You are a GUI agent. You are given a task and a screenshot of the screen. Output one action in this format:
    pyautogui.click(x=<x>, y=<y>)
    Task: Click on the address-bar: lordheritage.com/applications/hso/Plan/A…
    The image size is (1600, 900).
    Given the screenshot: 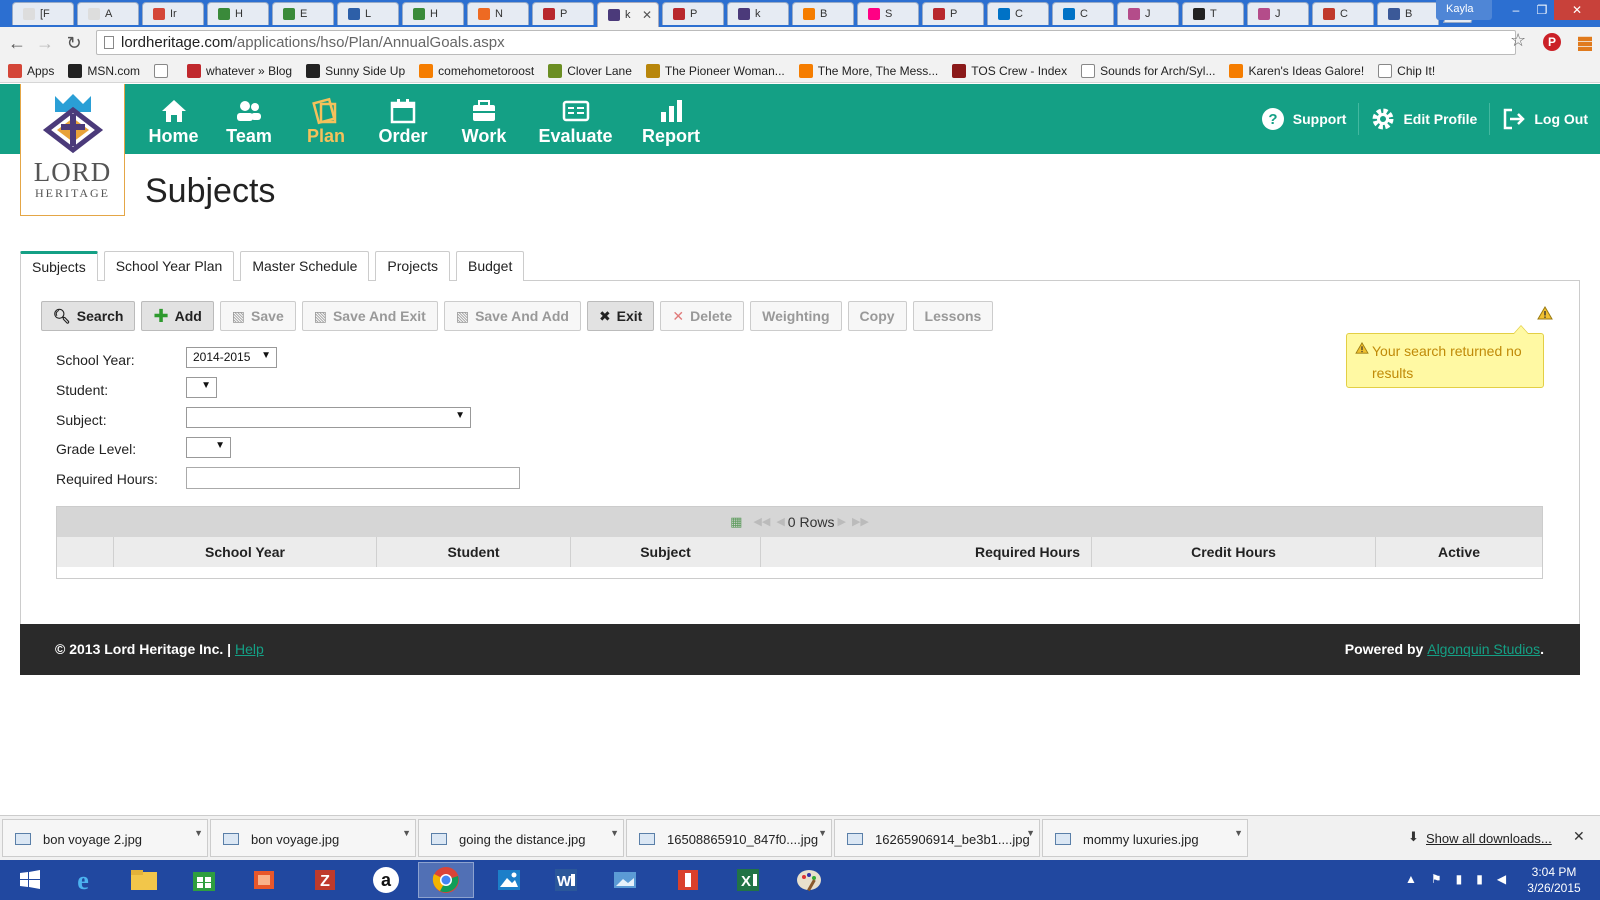 What is the action you would take?
    pyautogui.click(x=806, y=42)
    